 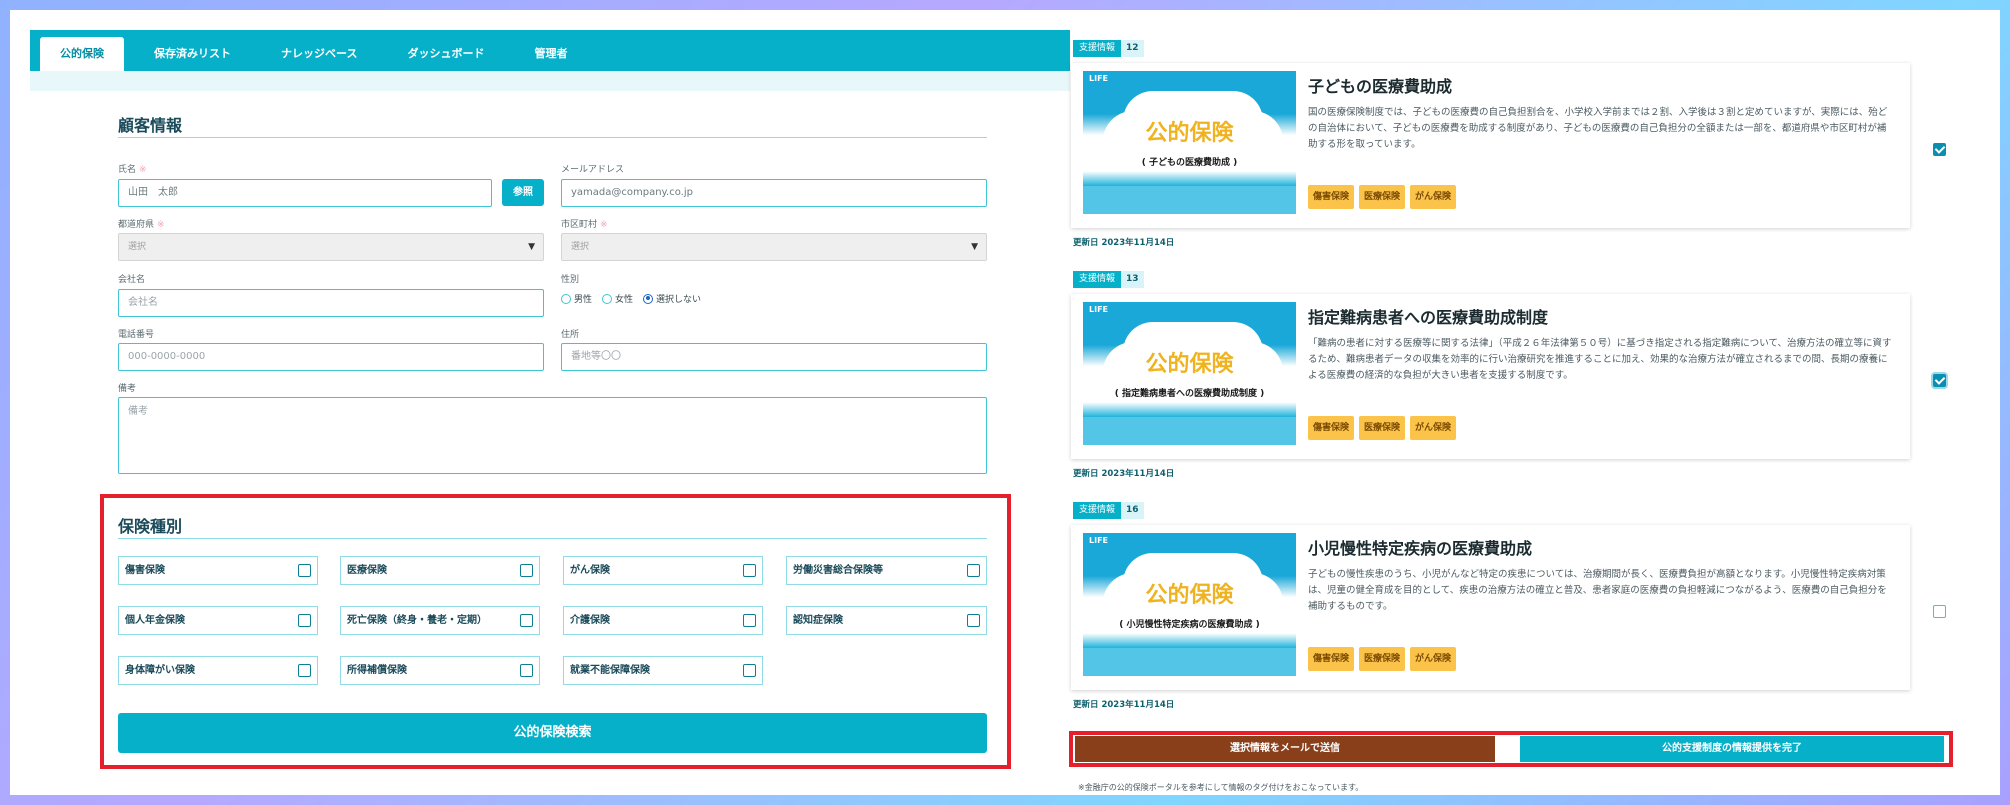 I want to click on tab-knowledge-base: ナレッジベース, so click(x=319, y=54).